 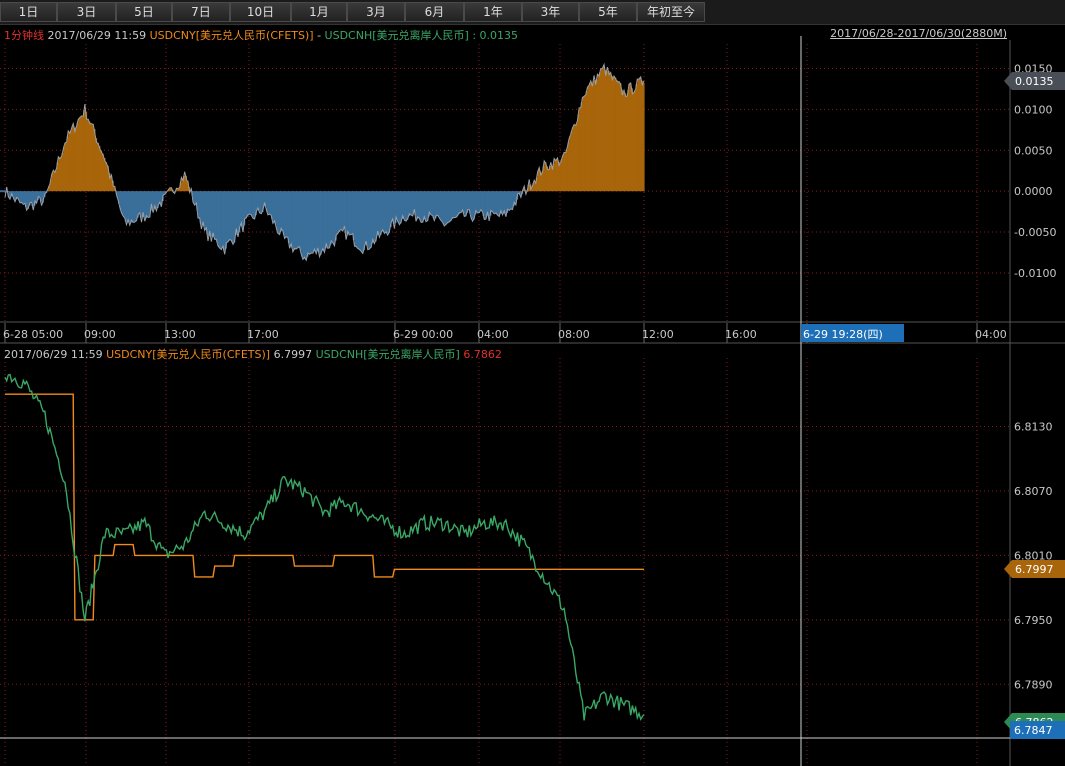 I want to click on spread-last-tag-text: 0.0135, so click(x=1034, y=81).